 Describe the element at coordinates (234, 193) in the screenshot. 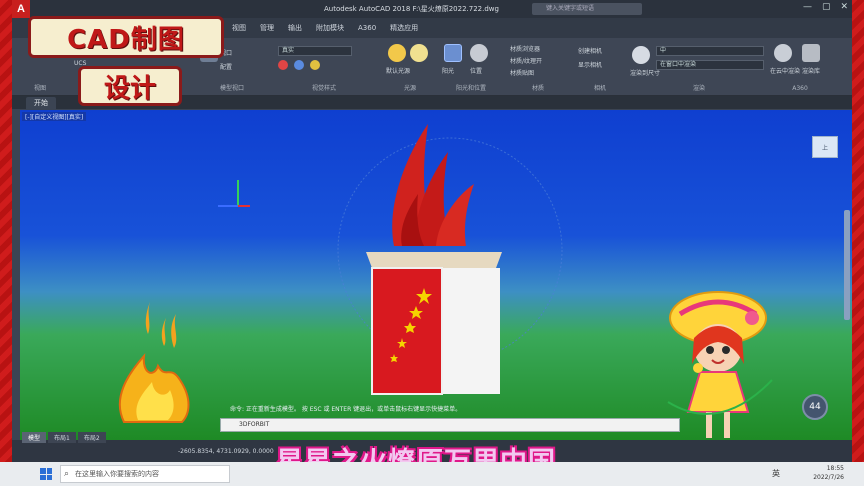

I see `ucs-axis-icon` at that location.